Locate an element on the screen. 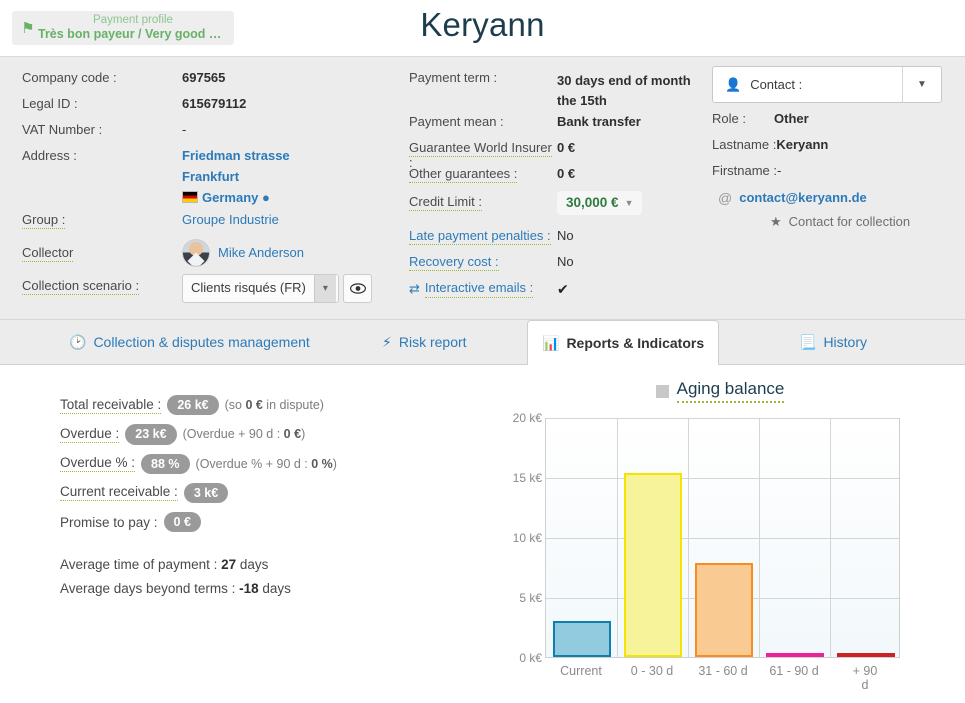  address-line1: Friedman strasse is located at coordinates (236, 156).